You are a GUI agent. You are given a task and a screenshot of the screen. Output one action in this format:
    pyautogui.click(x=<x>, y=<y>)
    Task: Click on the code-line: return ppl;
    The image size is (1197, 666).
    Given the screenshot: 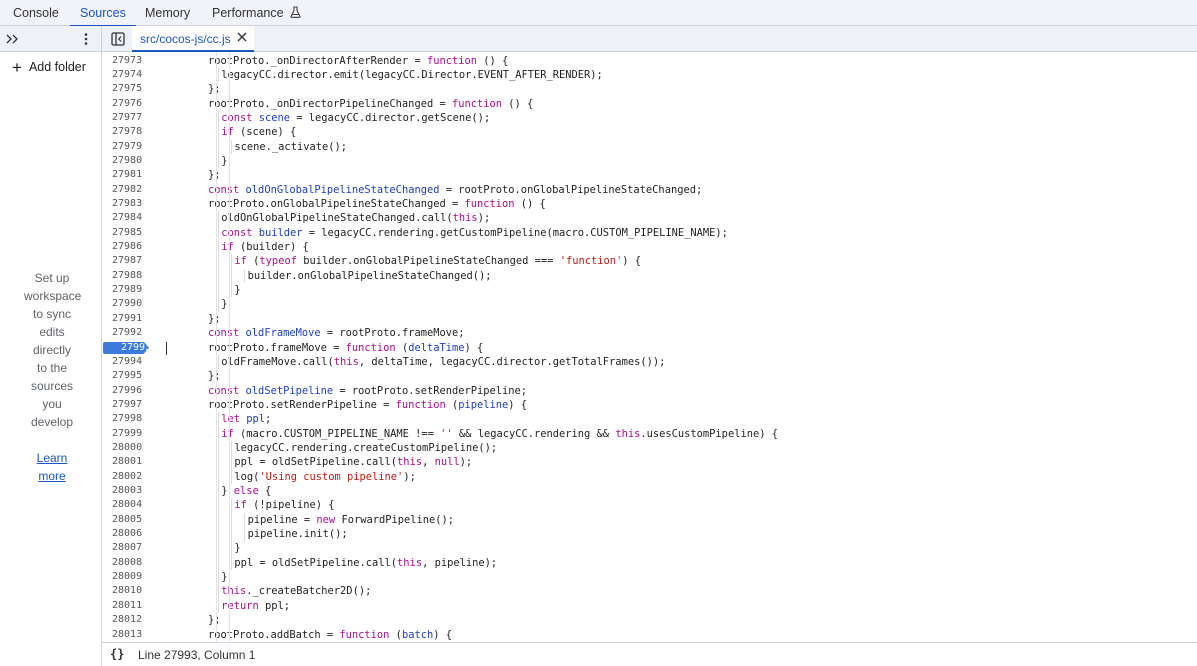 What is the action you would take?
    pyautogui.click(x=675, y=606)
    